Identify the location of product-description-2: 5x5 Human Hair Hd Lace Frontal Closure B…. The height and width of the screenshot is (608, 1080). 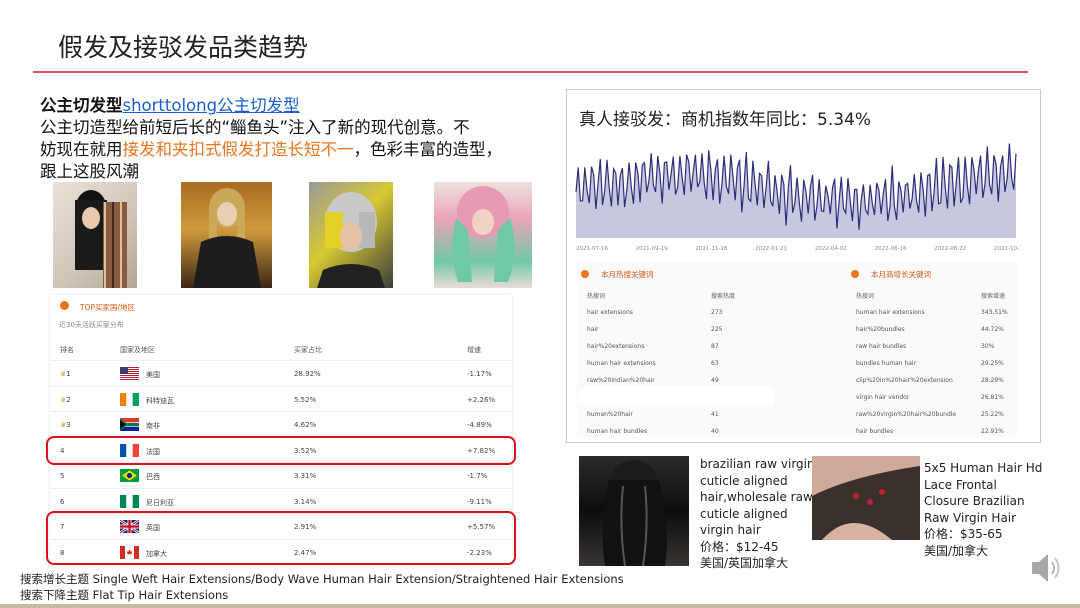
(983, 509).